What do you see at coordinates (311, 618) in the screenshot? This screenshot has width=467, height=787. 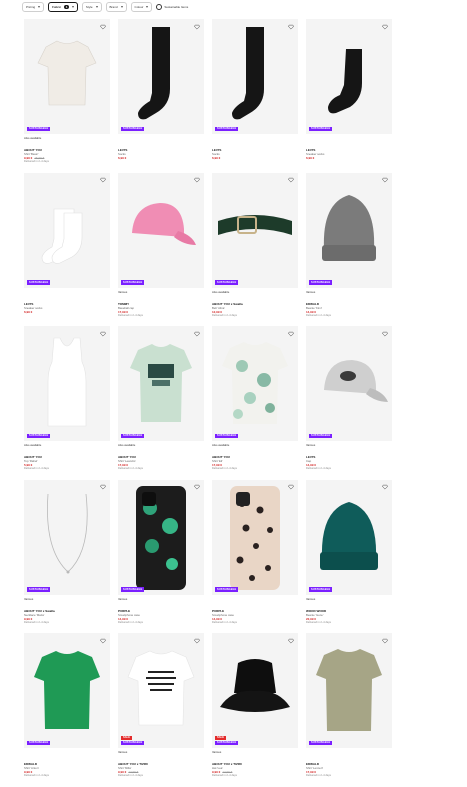 I see `price-current: 22,99 €` at bounding box center [311, 618].